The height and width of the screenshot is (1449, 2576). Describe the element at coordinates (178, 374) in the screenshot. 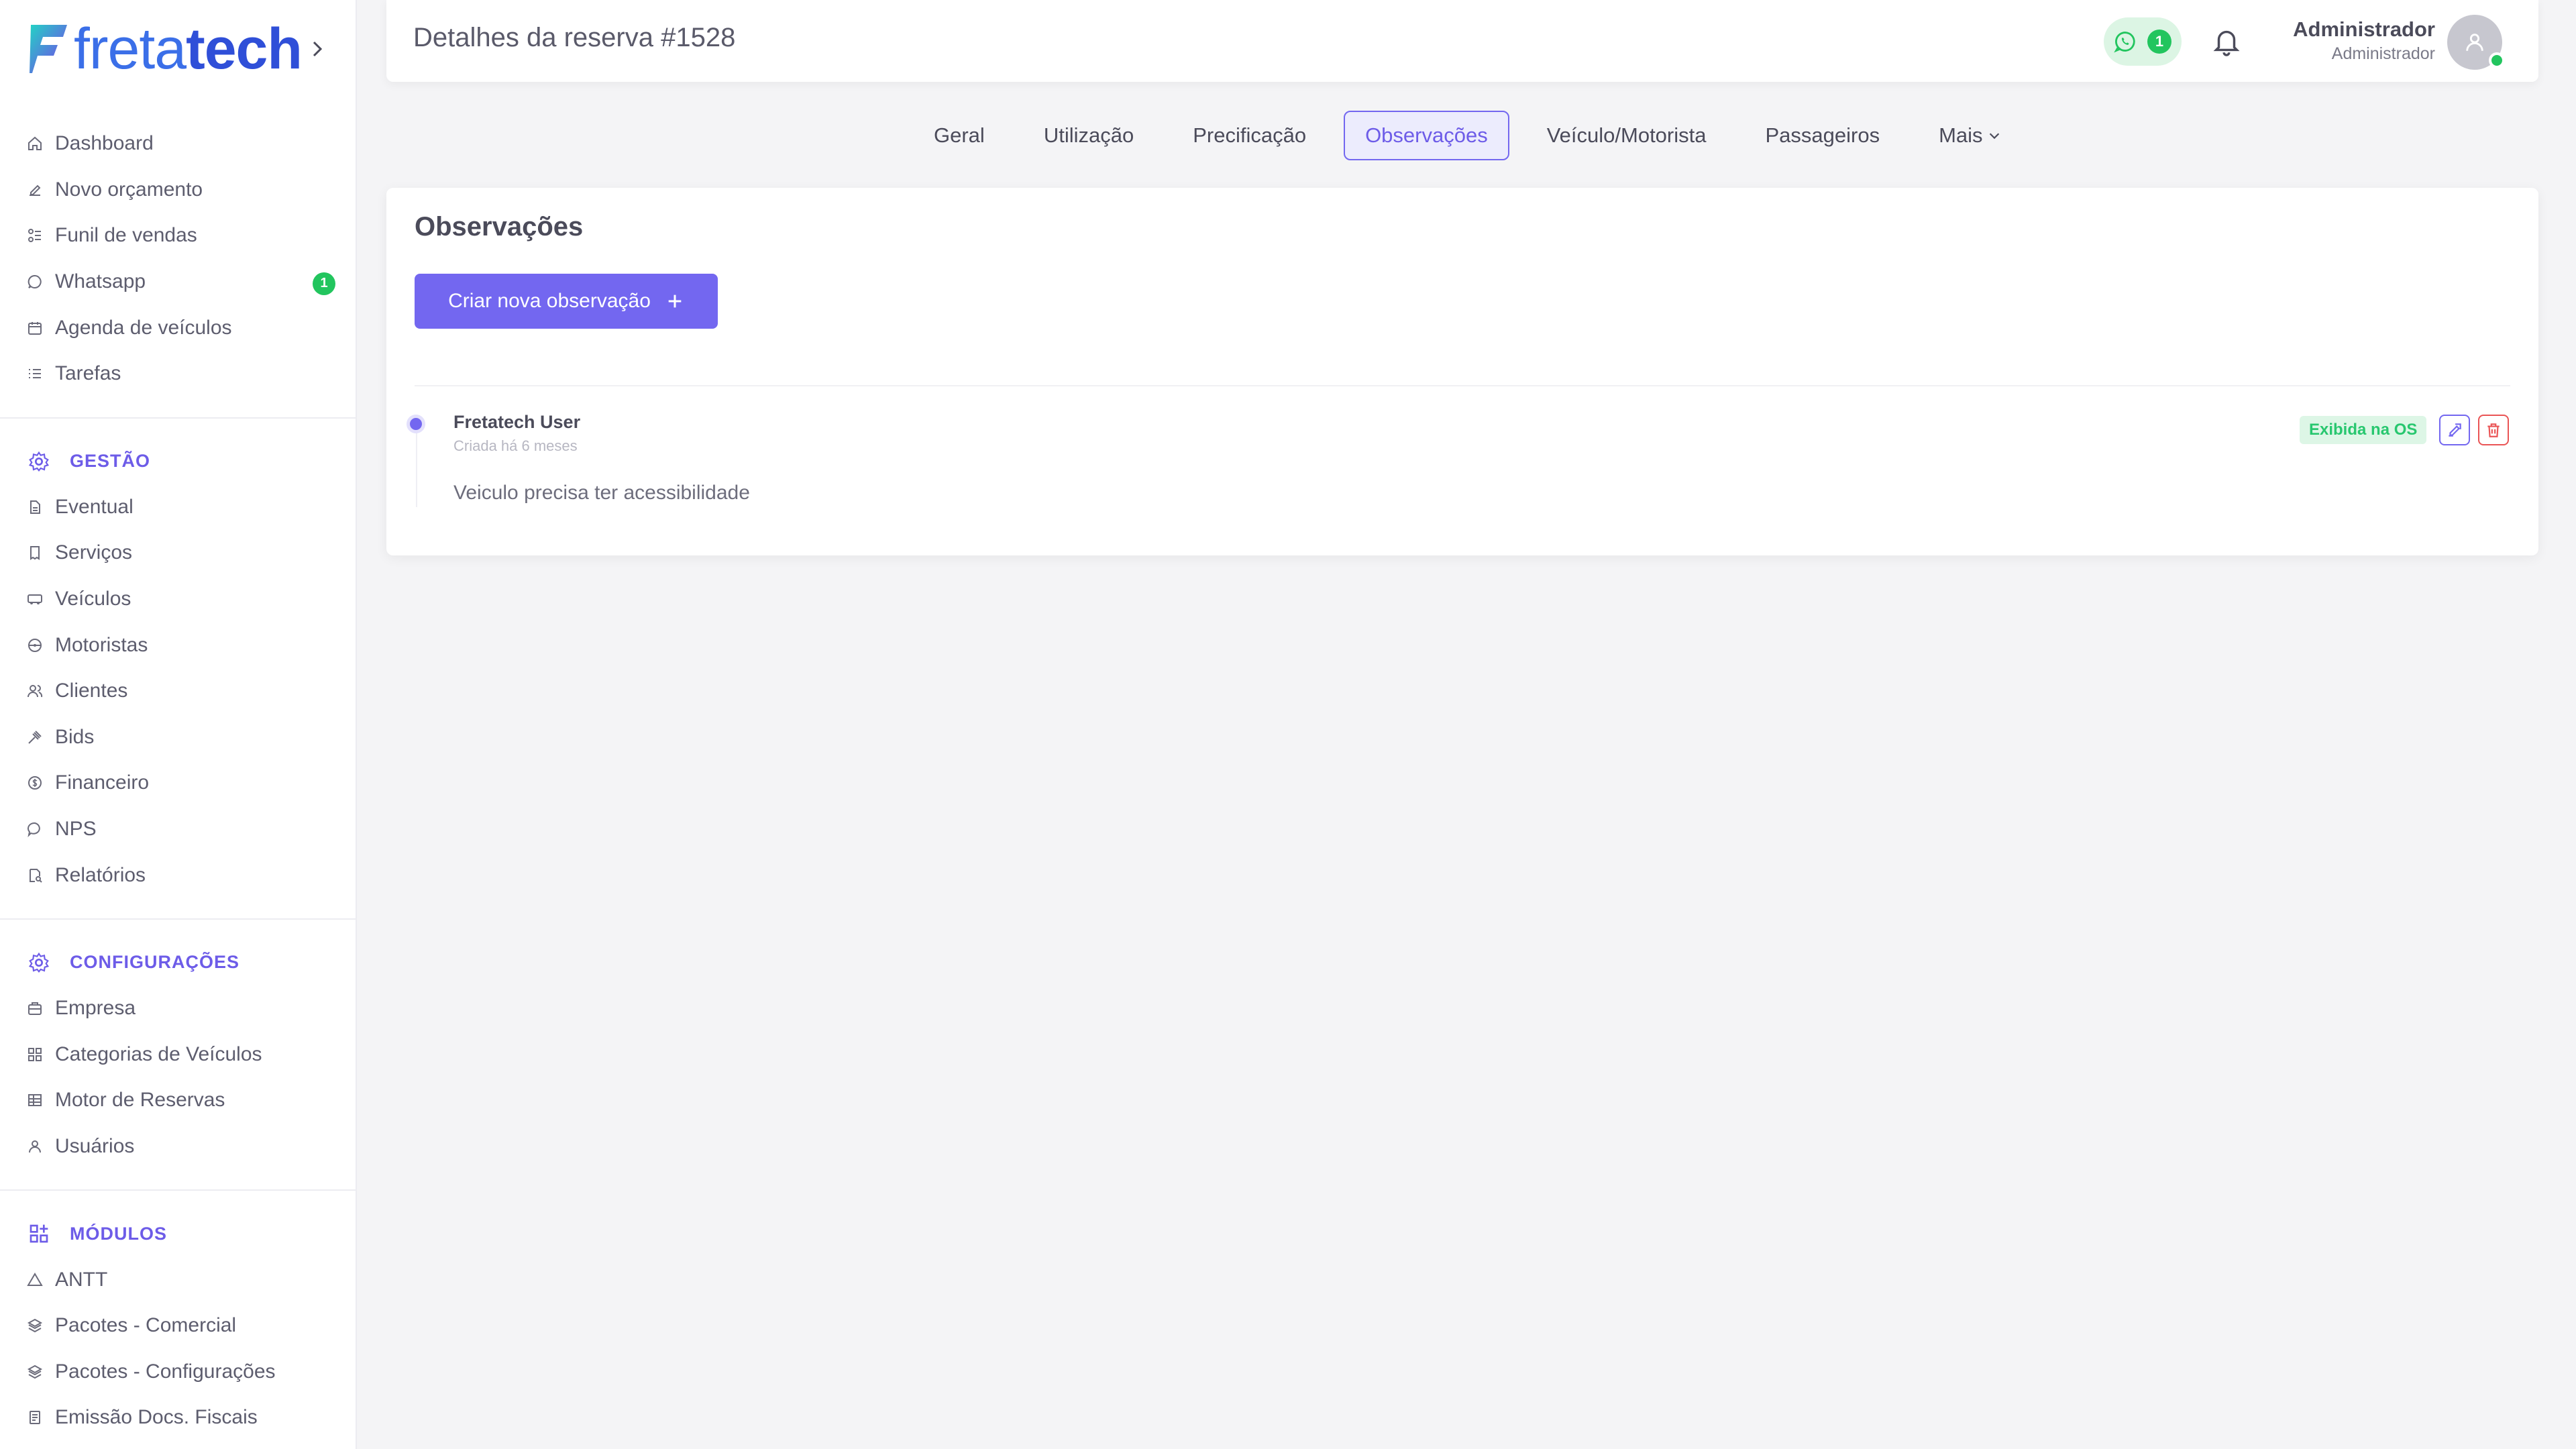

I see `sidebar-item-tarefas: Tarefas` at that location.